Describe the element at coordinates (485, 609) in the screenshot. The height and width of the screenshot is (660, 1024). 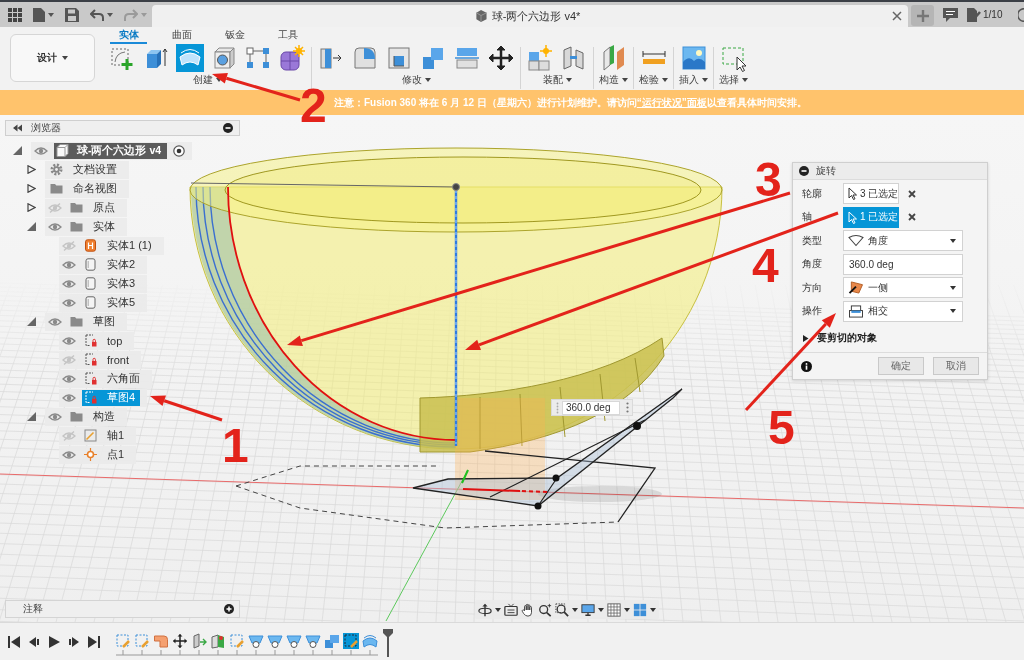
I see `orbit-icon` at that location.